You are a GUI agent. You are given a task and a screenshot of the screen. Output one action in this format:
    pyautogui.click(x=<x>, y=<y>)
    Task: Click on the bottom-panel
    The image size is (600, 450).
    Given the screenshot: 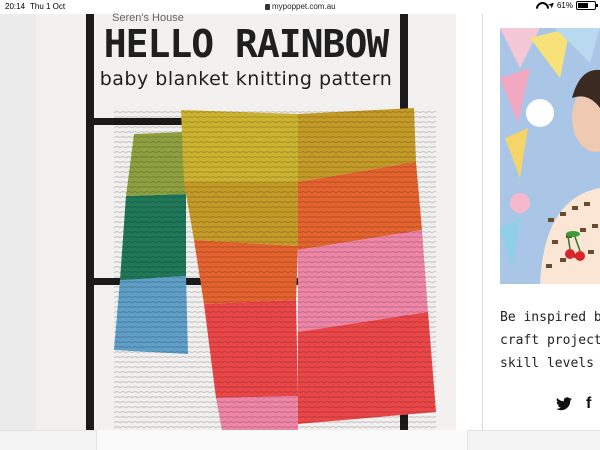 What is the action you would take?
    pyautogui.click(x=282, y=440)
    